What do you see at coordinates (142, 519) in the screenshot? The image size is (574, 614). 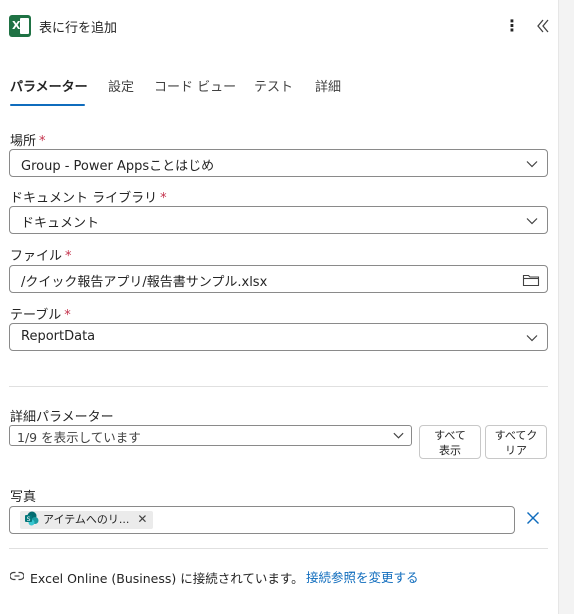 I see `chip-remove-icon: ✕` at bounding box center [142, 519].